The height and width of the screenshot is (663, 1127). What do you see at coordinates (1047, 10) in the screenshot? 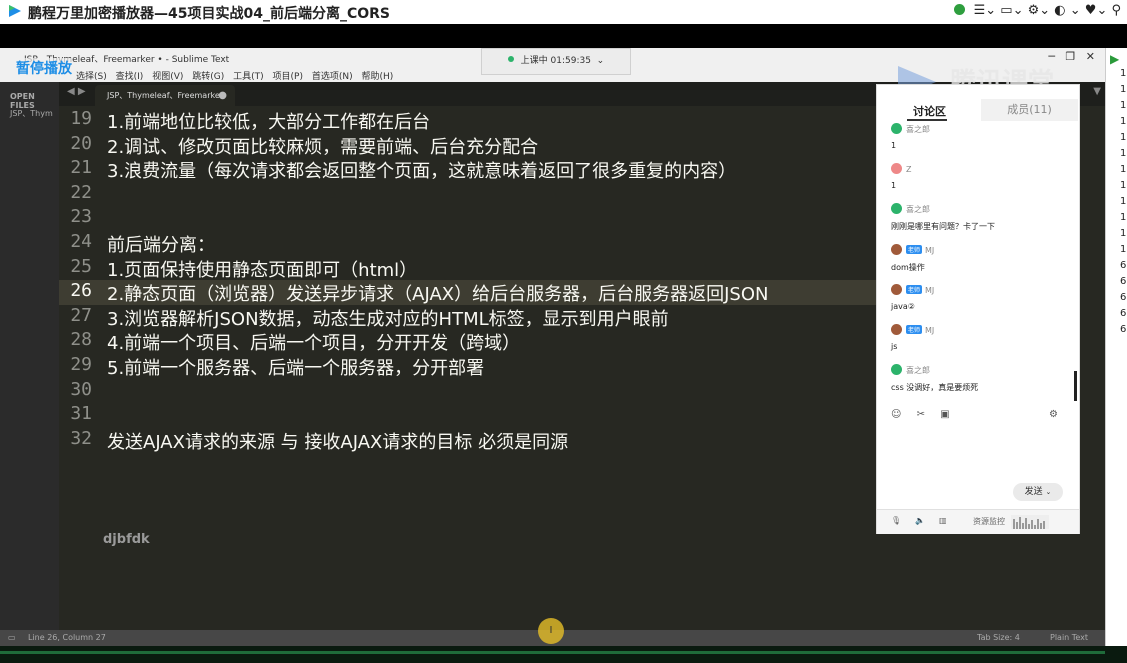
I see `tray-icons: ☰⌄ ▭⌄ ⚙⌄ ◐ ⌄ ♥⌄ ⚲` at bounding box center [1047, 10].